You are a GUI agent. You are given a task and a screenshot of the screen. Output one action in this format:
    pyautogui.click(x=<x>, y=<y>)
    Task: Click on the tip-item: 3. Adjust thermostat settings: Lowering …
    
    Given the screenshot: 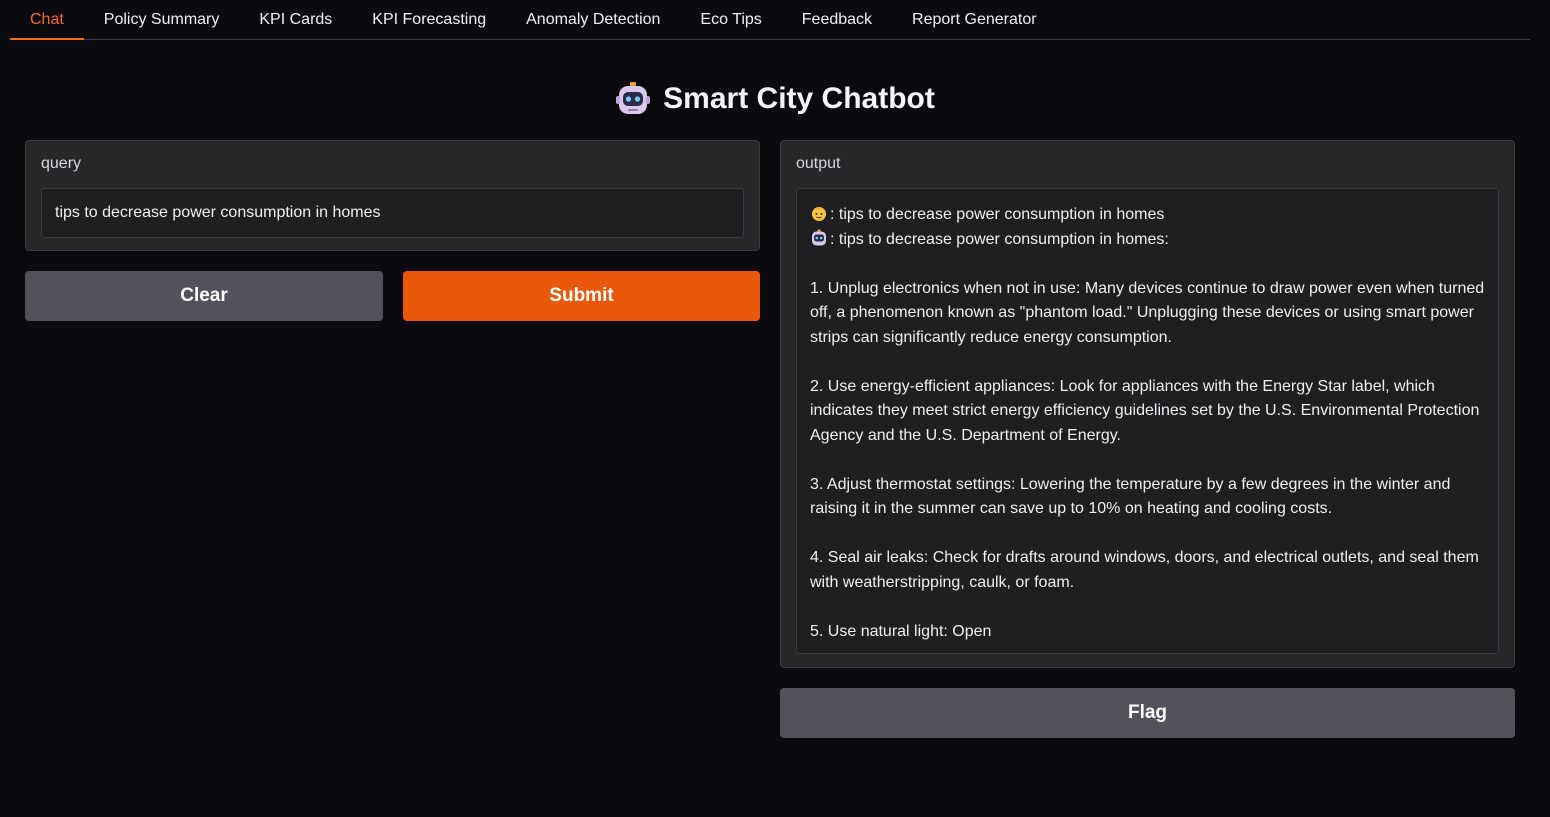 What is the action you would take?
    pyautogui.click(x=1132, y=496)
    